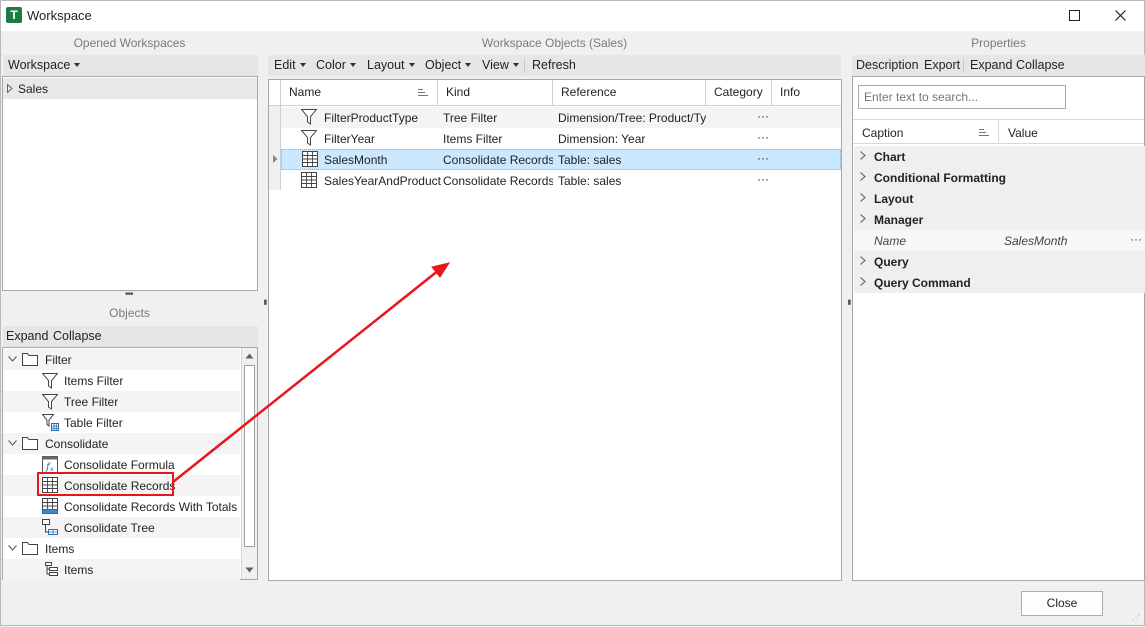  I want to click on annotation-arrow, so click(311, 372).